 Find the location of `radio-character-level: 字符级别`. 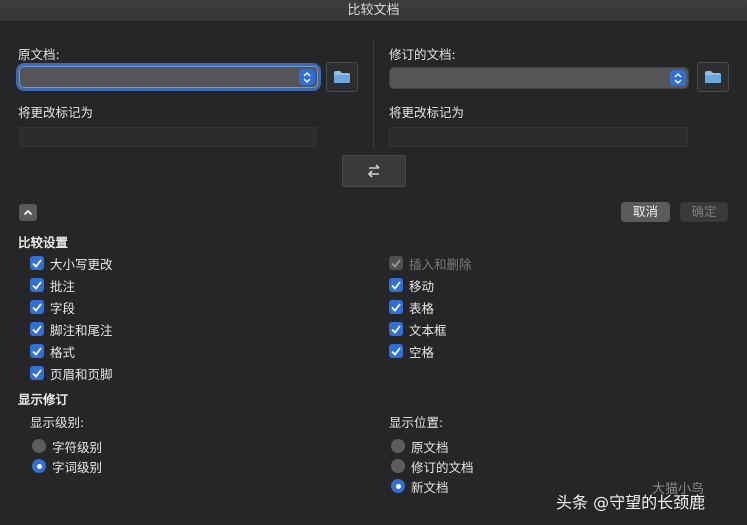

radio-character-level: 字符级别 is located at coordinates (67, 446).